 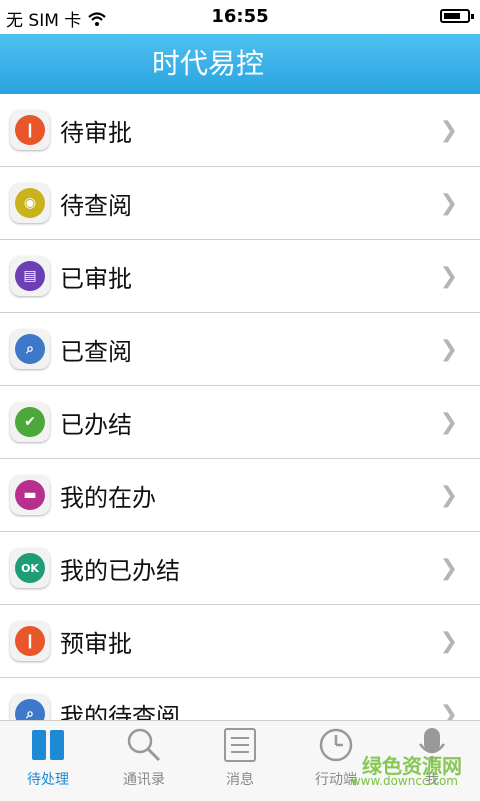 What do you see at coordinates (30, 641) in the screenshot?
I see `pre-approve-icon: ❙` at bounding box center [30, 641].